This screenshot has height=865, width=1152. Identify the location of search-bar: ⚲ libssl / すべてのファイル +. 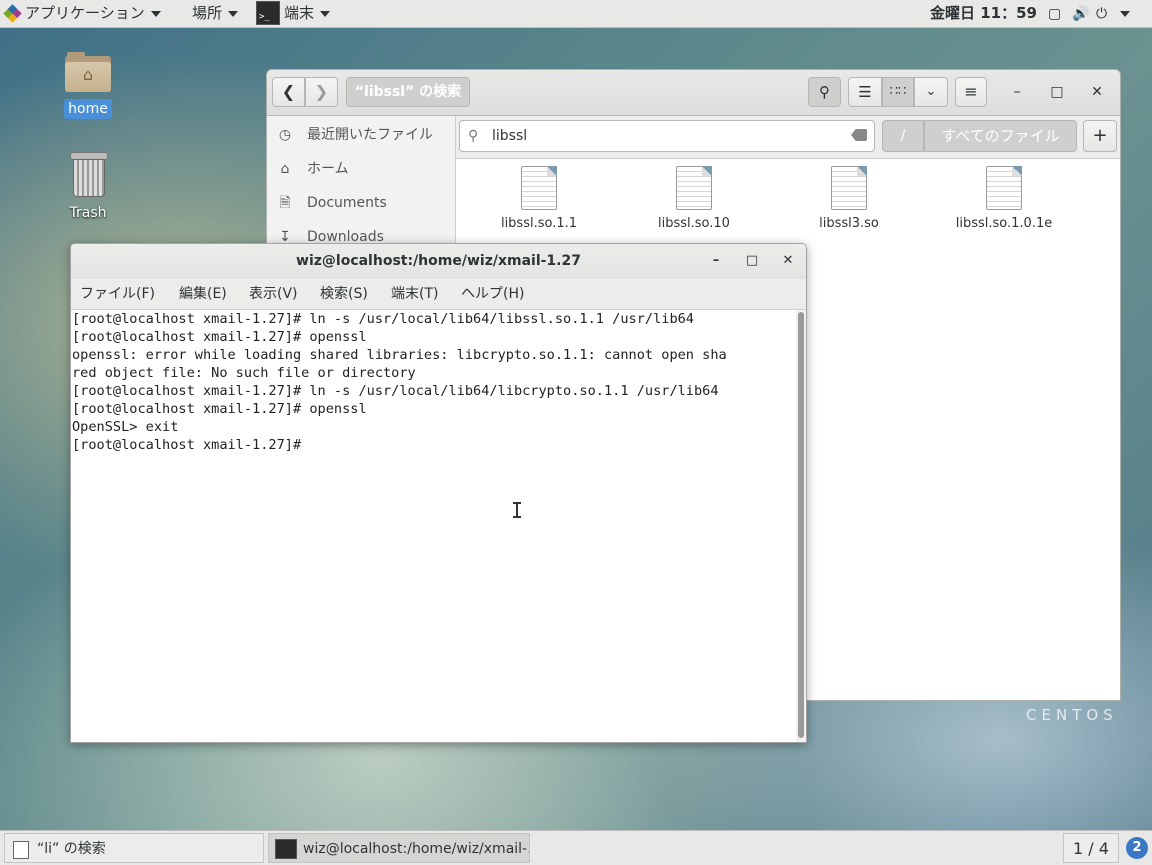
(788, 137).